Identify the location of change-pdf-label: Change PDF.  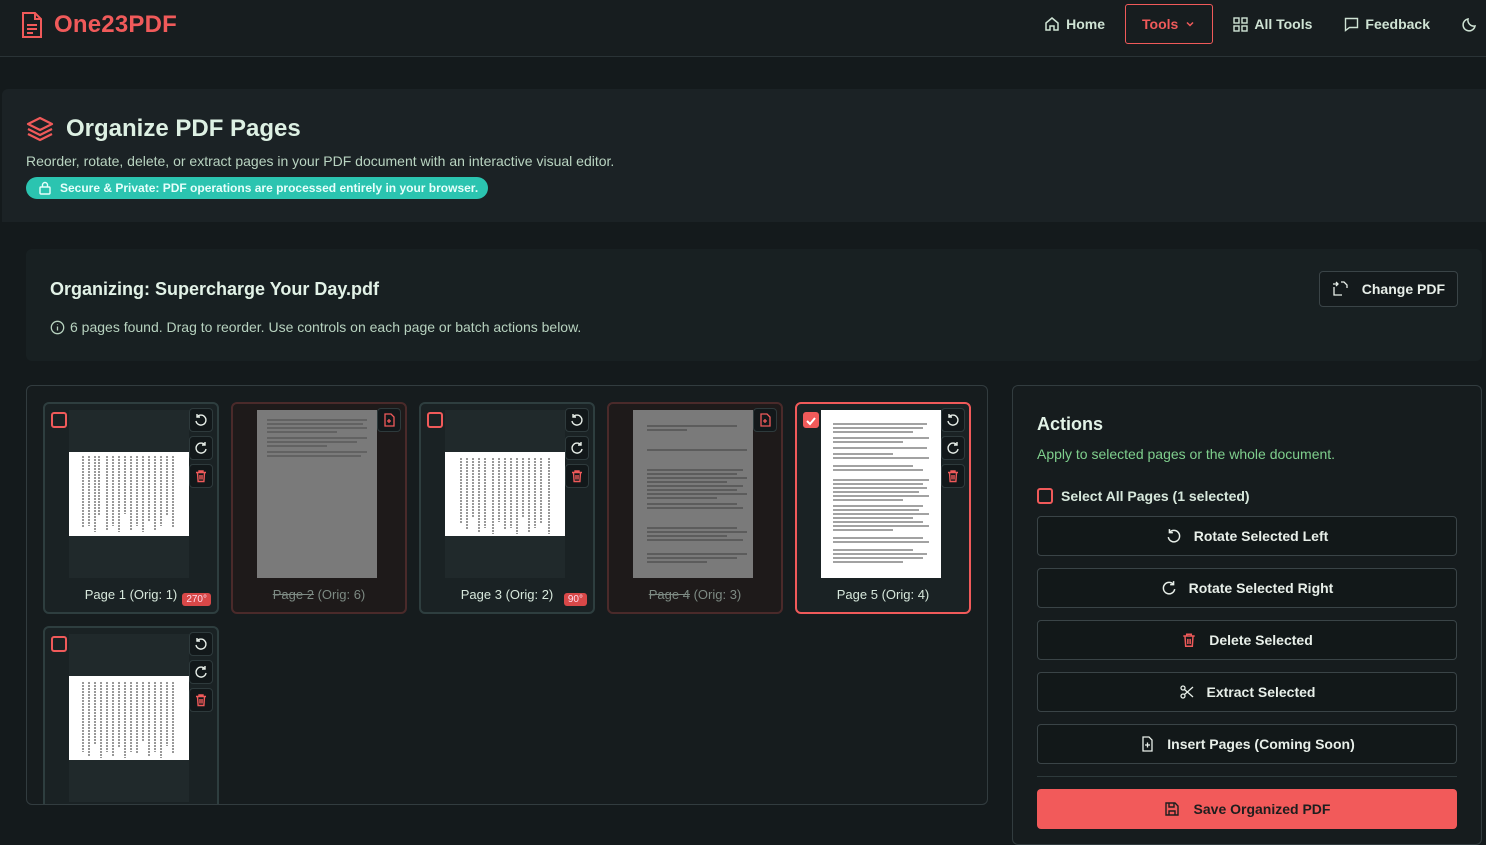
(1403, 289).